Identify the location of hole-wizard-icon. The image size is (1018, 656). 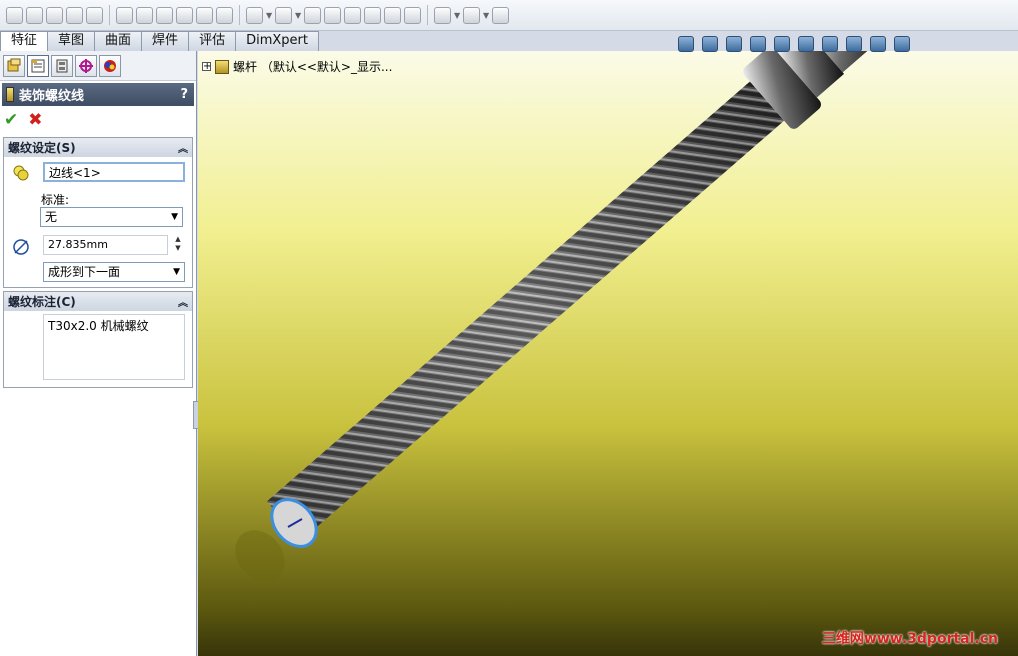
(144, 15).